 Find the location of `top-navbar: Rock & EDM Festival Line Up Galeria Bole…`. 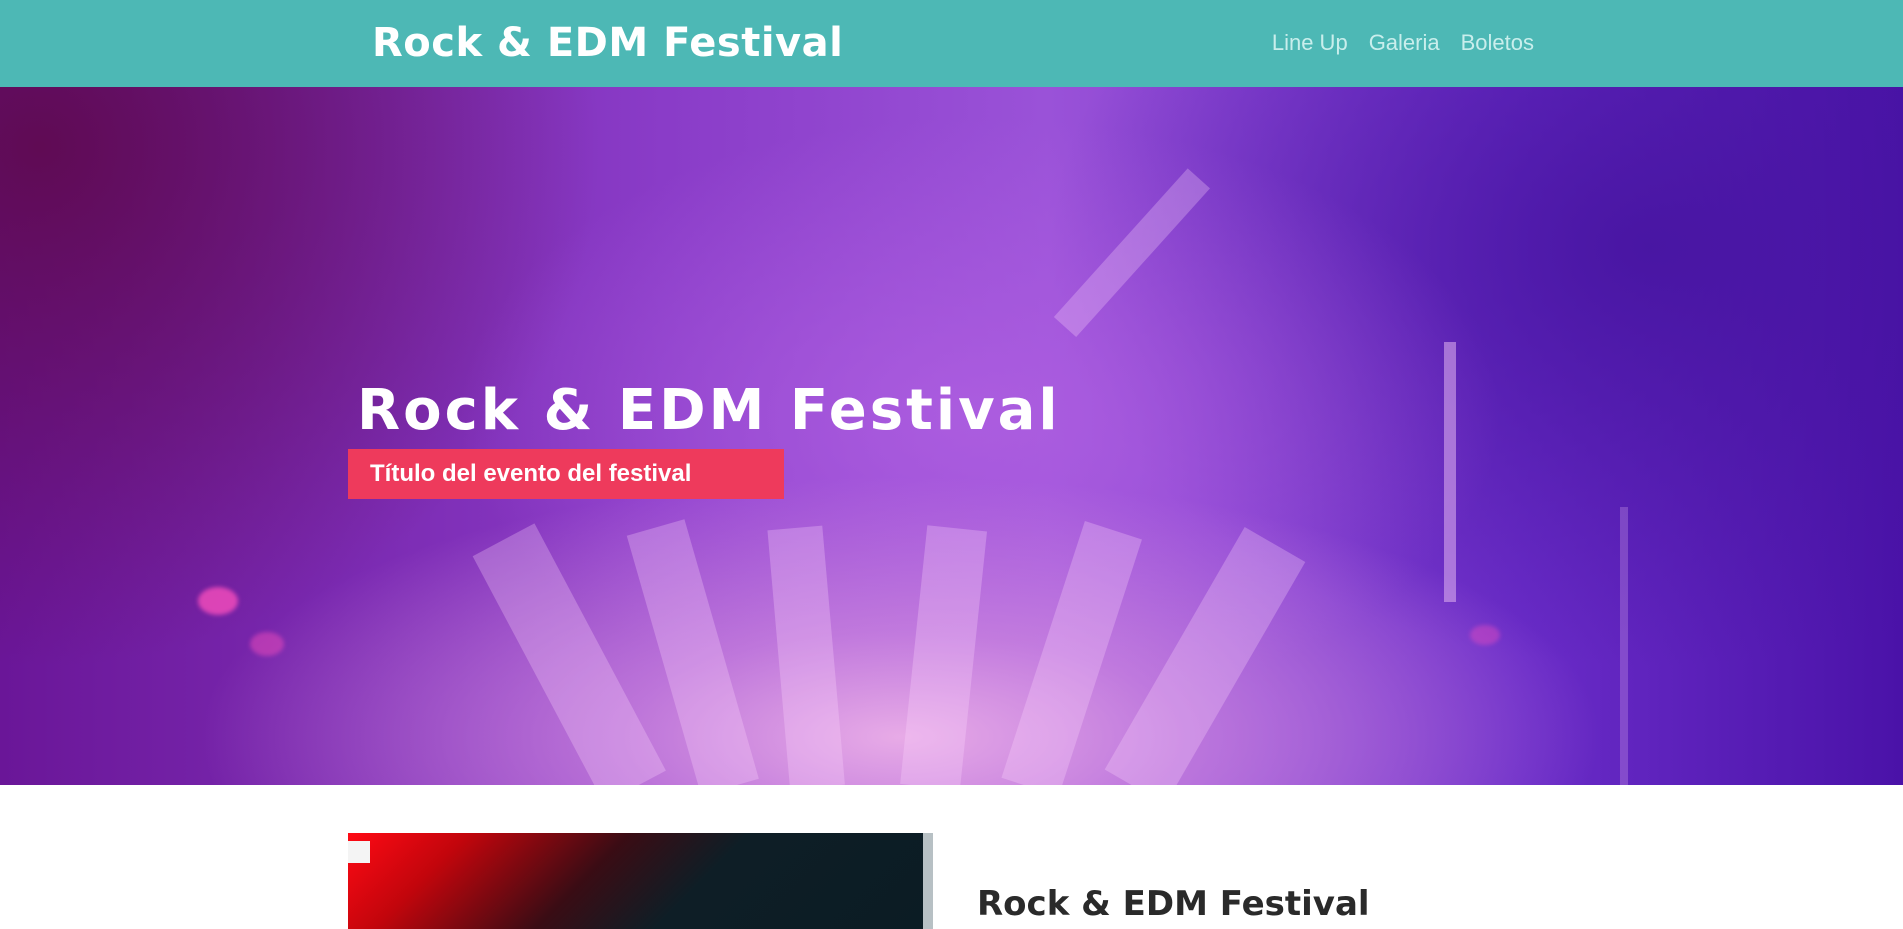

top-navbar: Rock & EDM Festival Line Up Galeria Bole… is located at coordinates (951, 43).